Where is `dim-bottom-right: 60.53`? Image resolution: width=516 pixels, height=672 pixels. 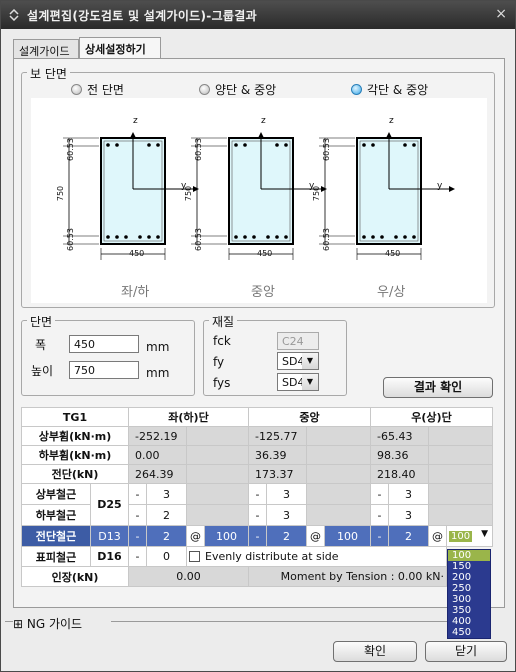 dim-bottom-right: 60.53 is located at coordinates (326, 239).